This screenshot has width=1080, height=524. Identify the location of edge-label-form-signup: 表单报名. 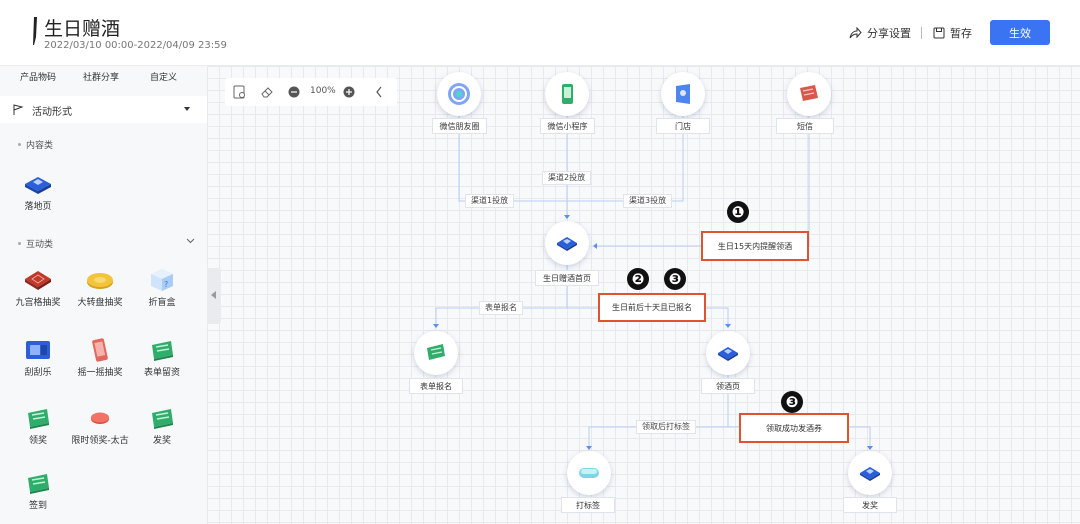
(501, 308).